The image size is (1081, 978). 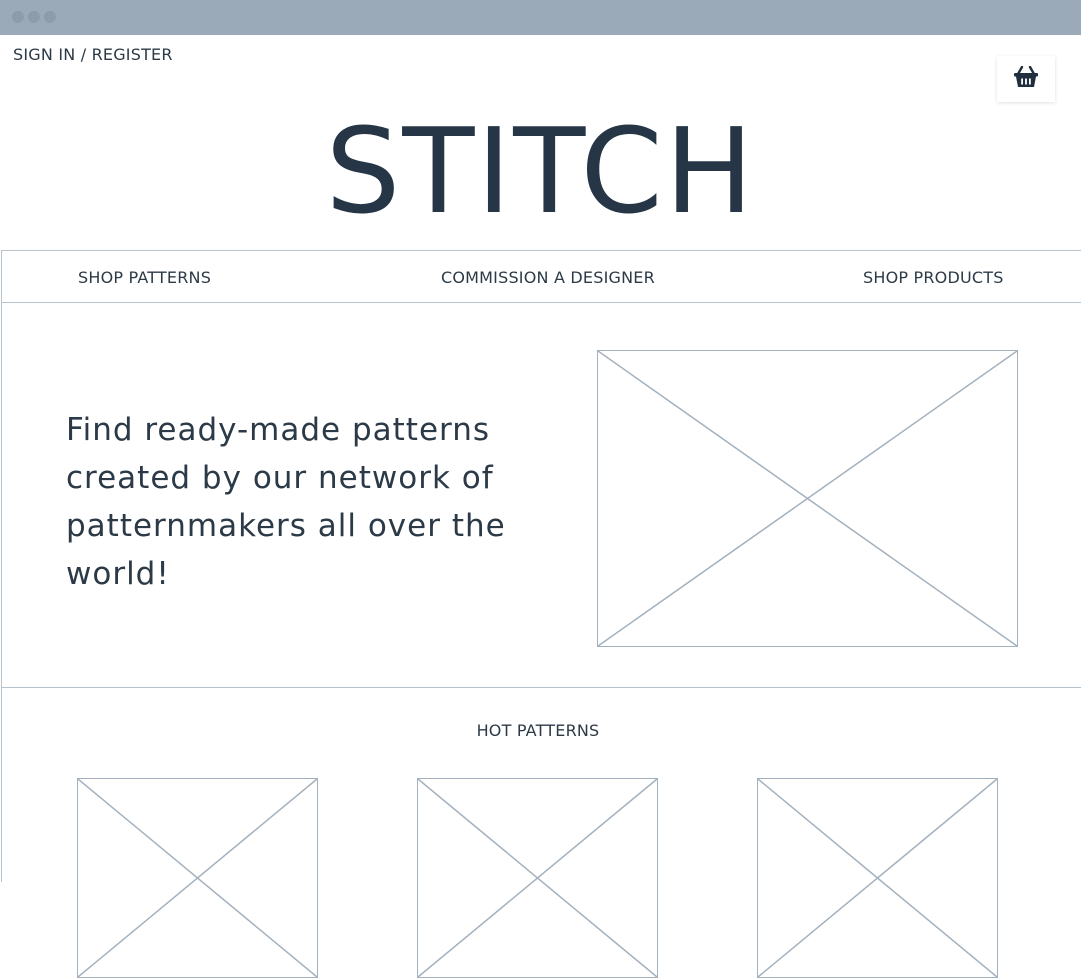 I want to click on nav-shop-products: SHOP PRODUCTS, so click(x=933, y=277).